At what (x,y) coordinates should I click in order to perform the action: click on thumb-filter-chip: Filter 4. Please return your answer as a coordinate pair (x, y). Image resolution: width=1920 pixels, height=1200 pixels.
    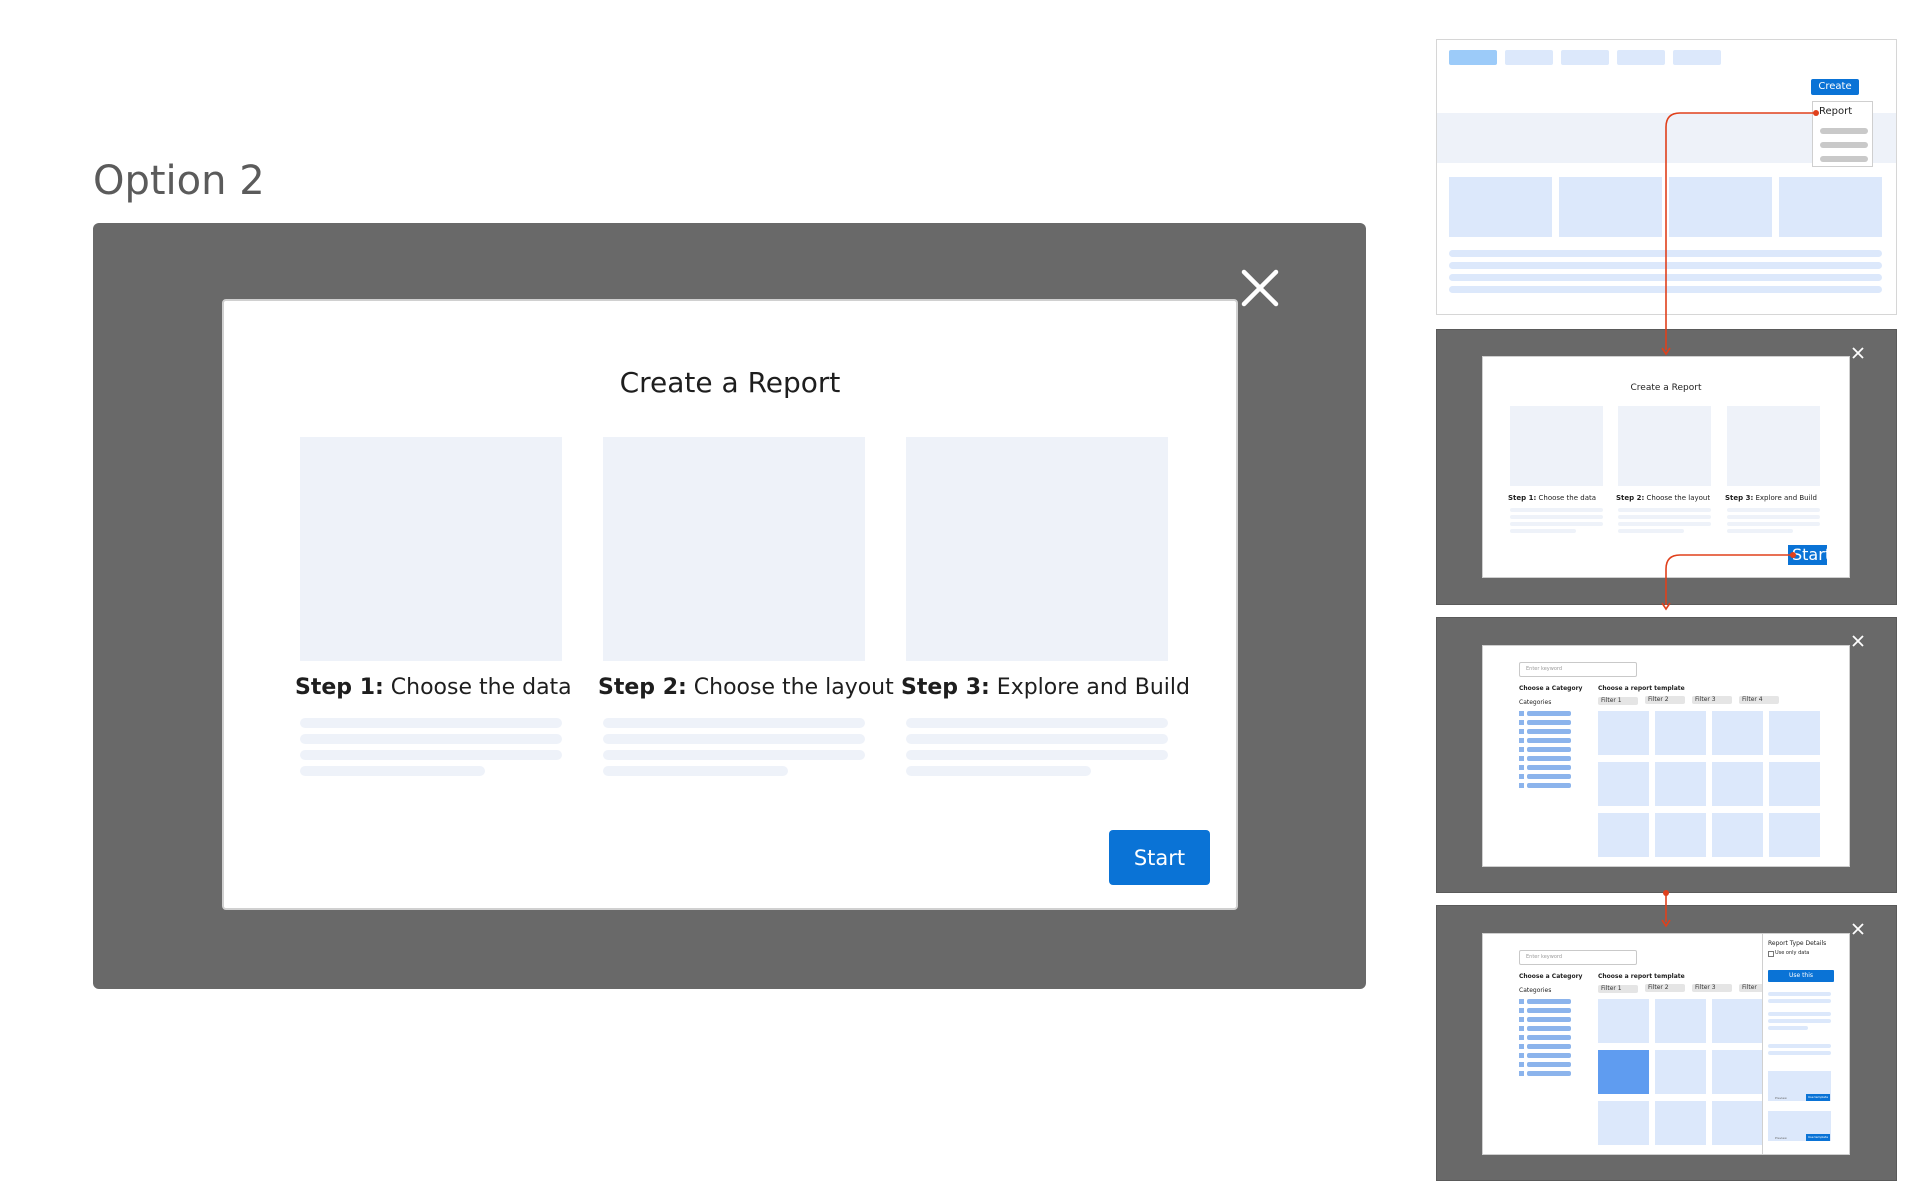
    Looking at the image, I should click on (1759, 700).